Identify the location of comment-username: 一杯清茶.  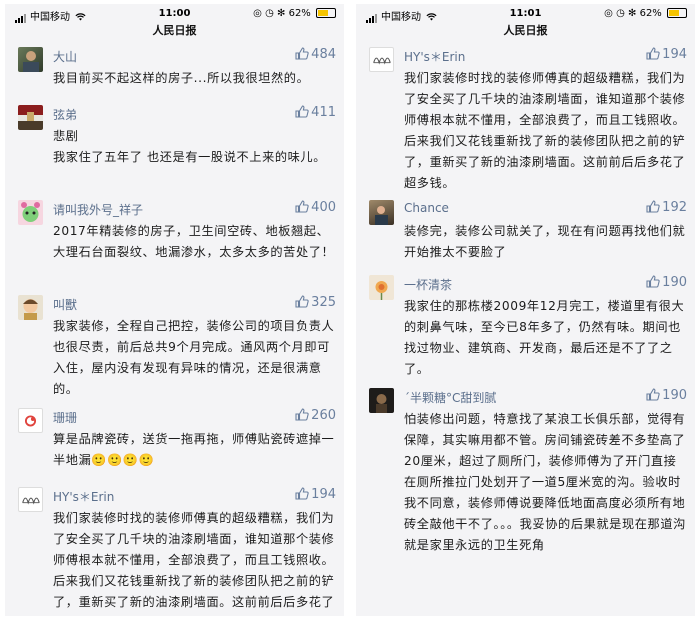
(428, 284).